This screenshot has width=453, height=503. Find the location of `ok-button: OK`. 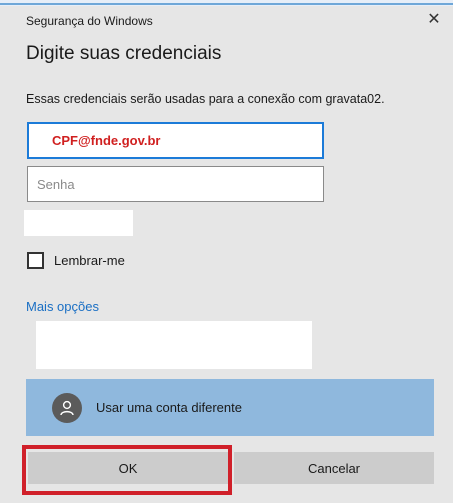

ok-button: OK is located at coordinates (128, 468).